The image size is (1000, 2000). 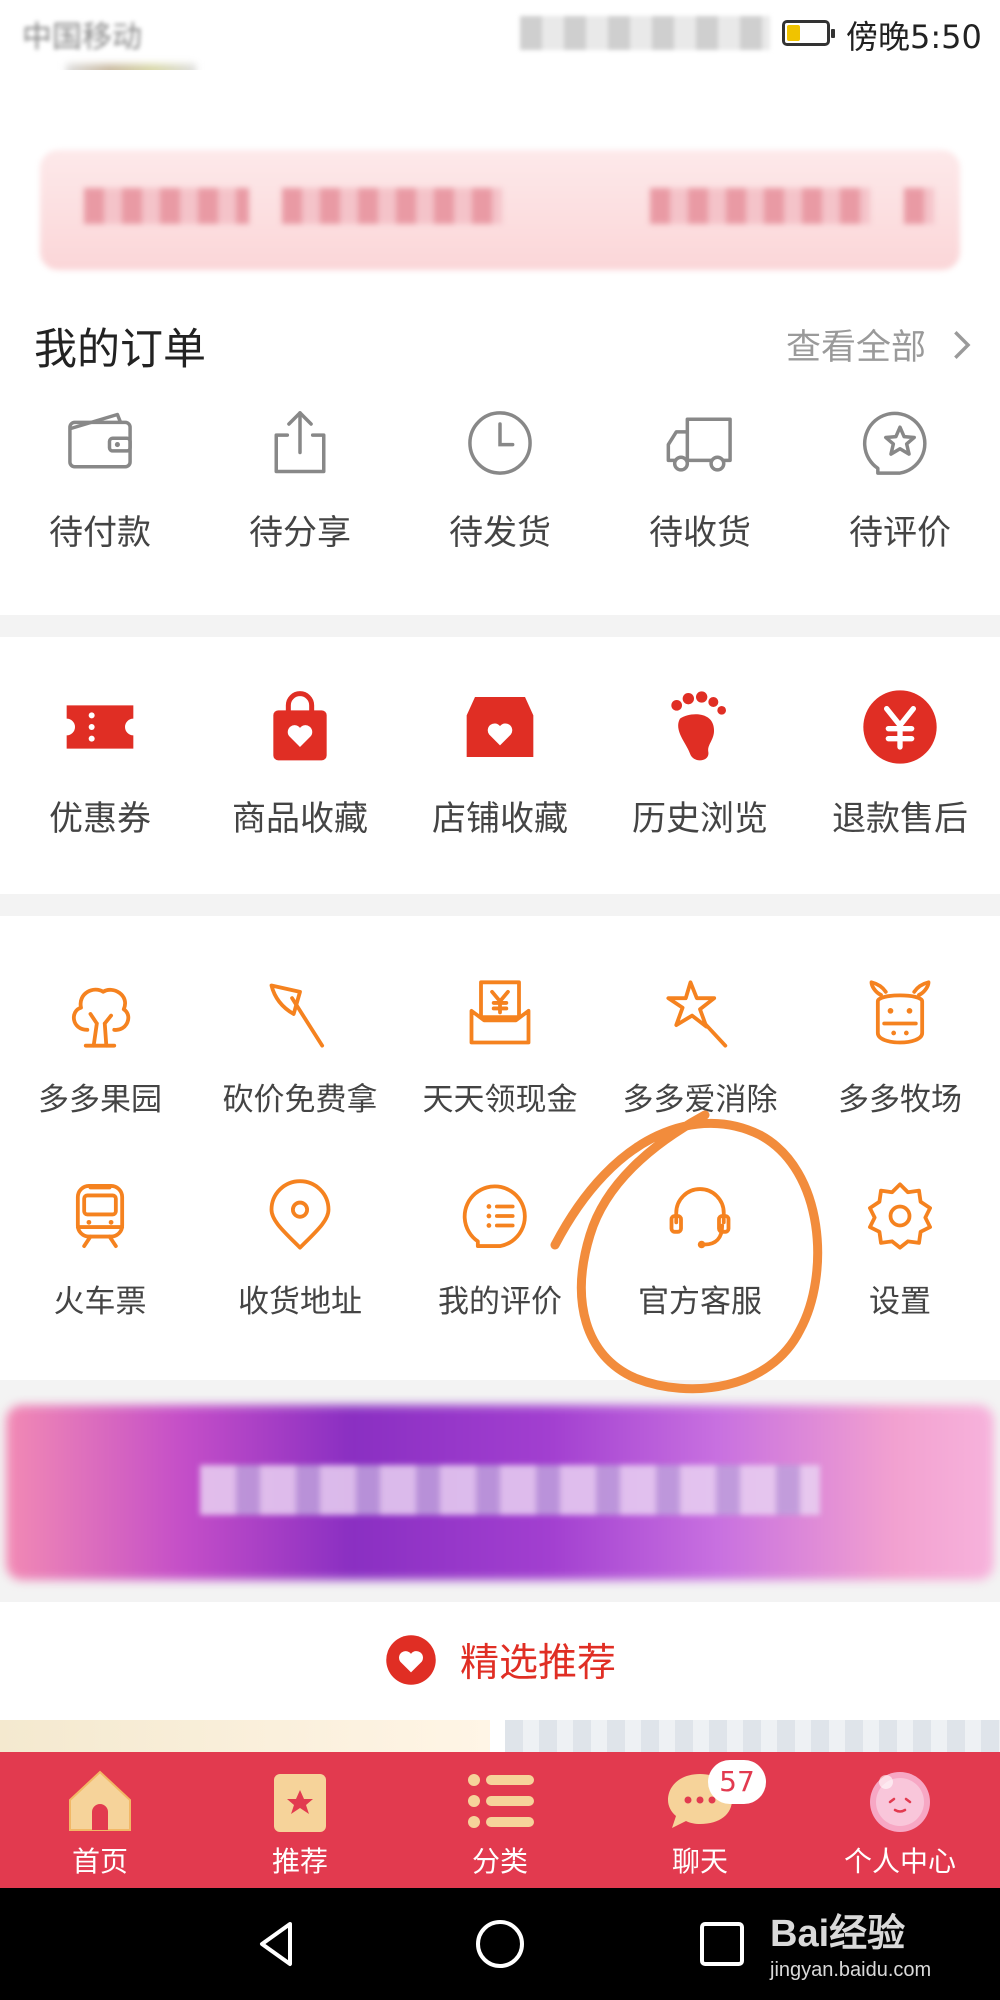 What do you see at coordinates (300, 819) in the screenshot?
I see `service-label: 商品收藏` at bounding box center [300, 819].